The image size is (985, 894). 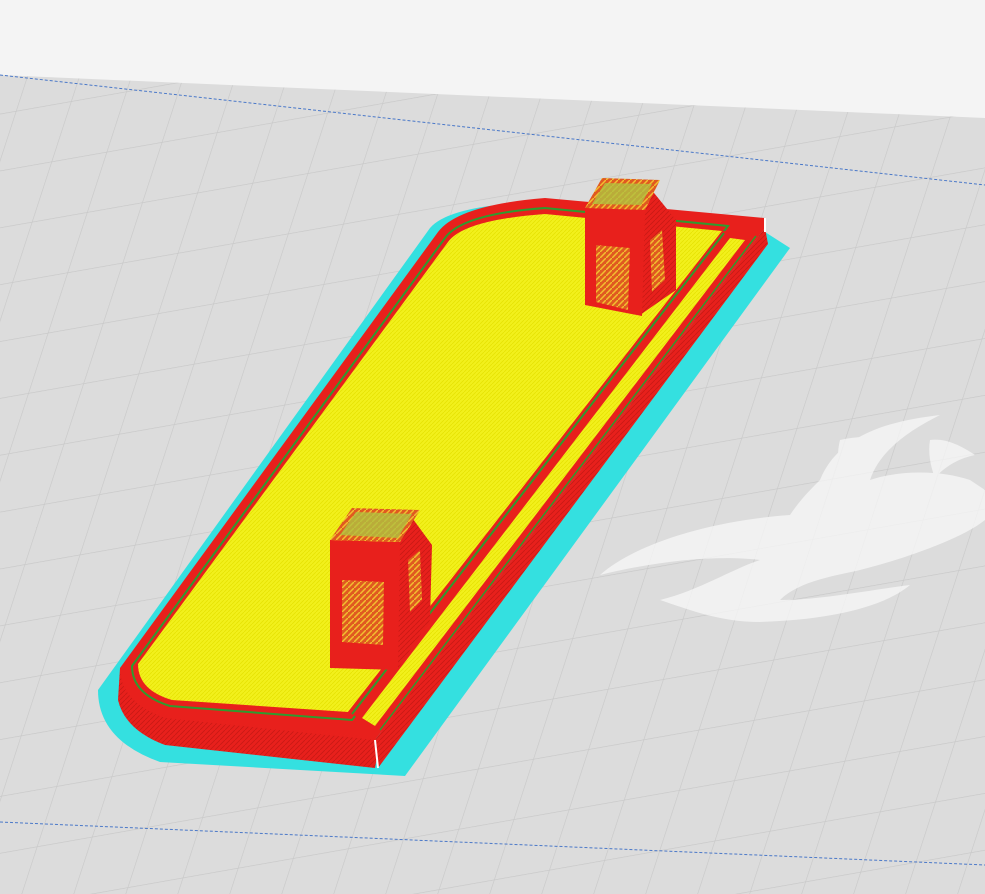 What do you see at coordinates (363, 612) in the screenshot?
I see `front-clip-window` at bounding box center [363, 612].